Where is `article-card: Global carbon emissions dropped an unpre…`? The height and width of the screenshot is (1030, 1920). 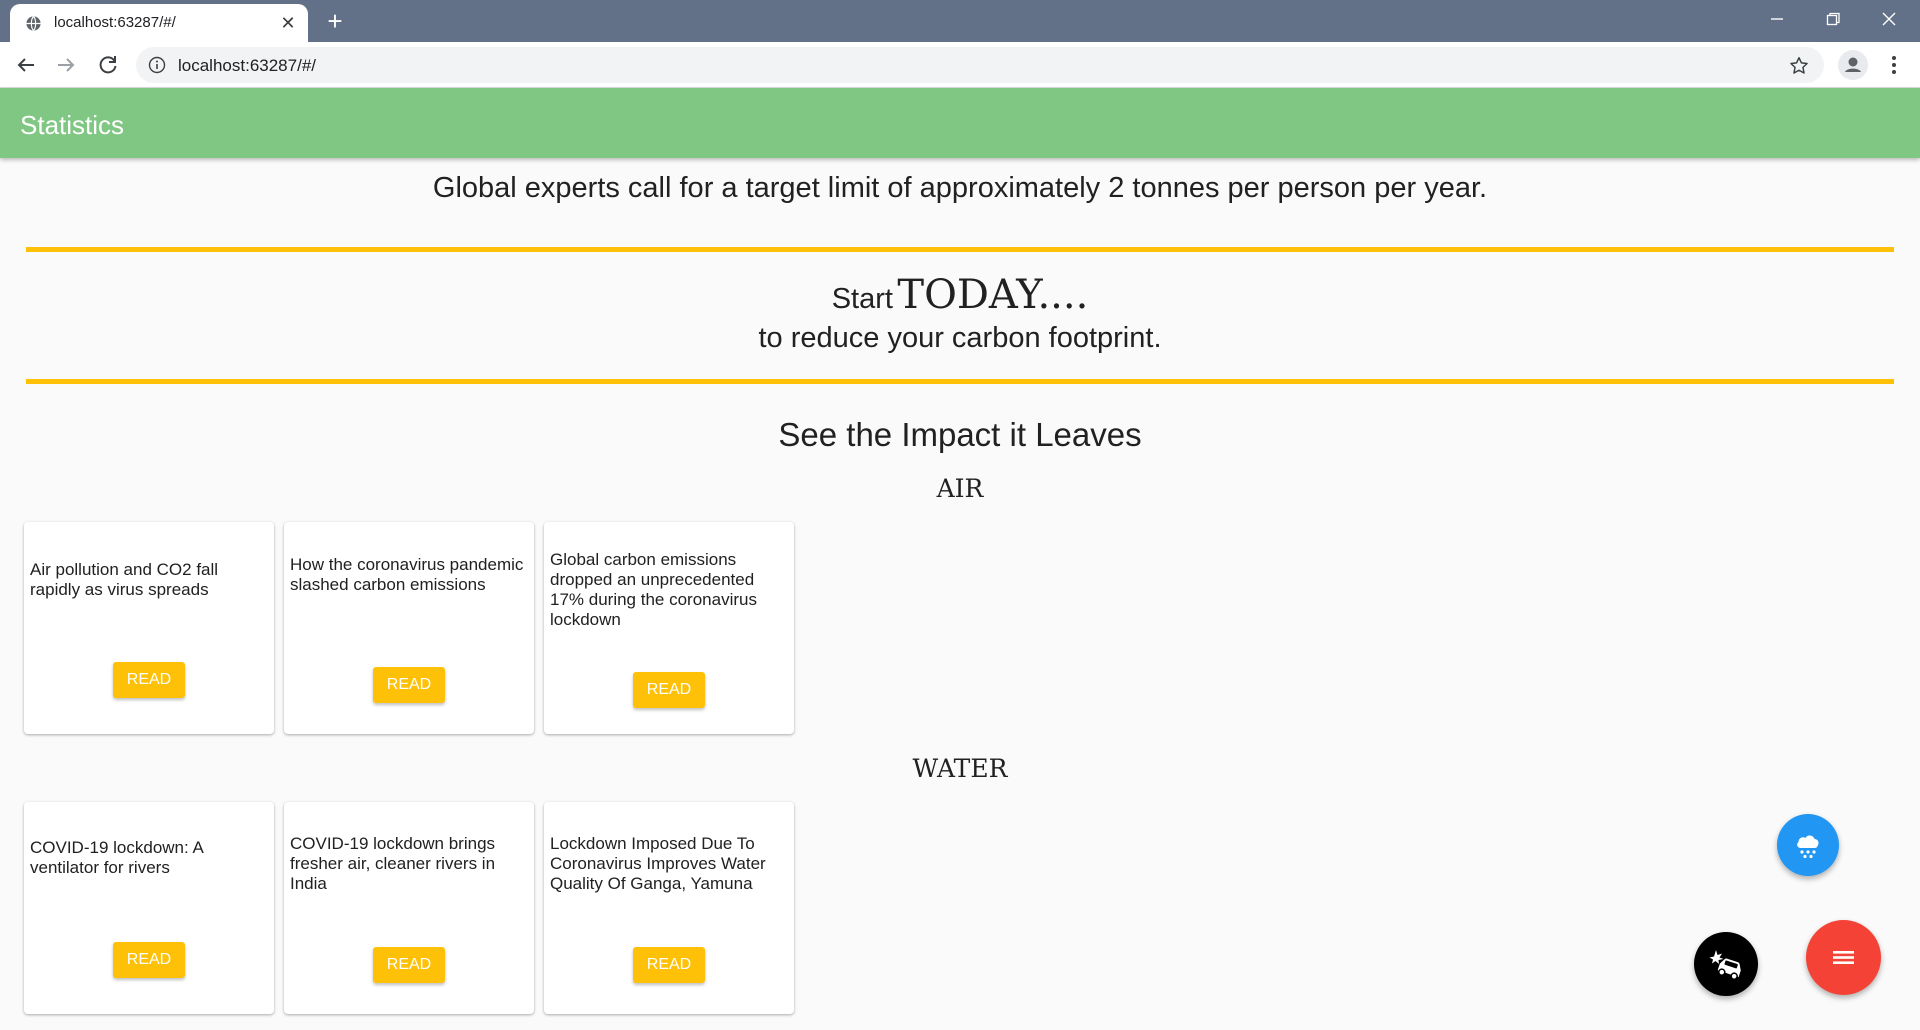
article-card: Global carbon emissions dropped an unpre… is located at coordinates (669, 628).